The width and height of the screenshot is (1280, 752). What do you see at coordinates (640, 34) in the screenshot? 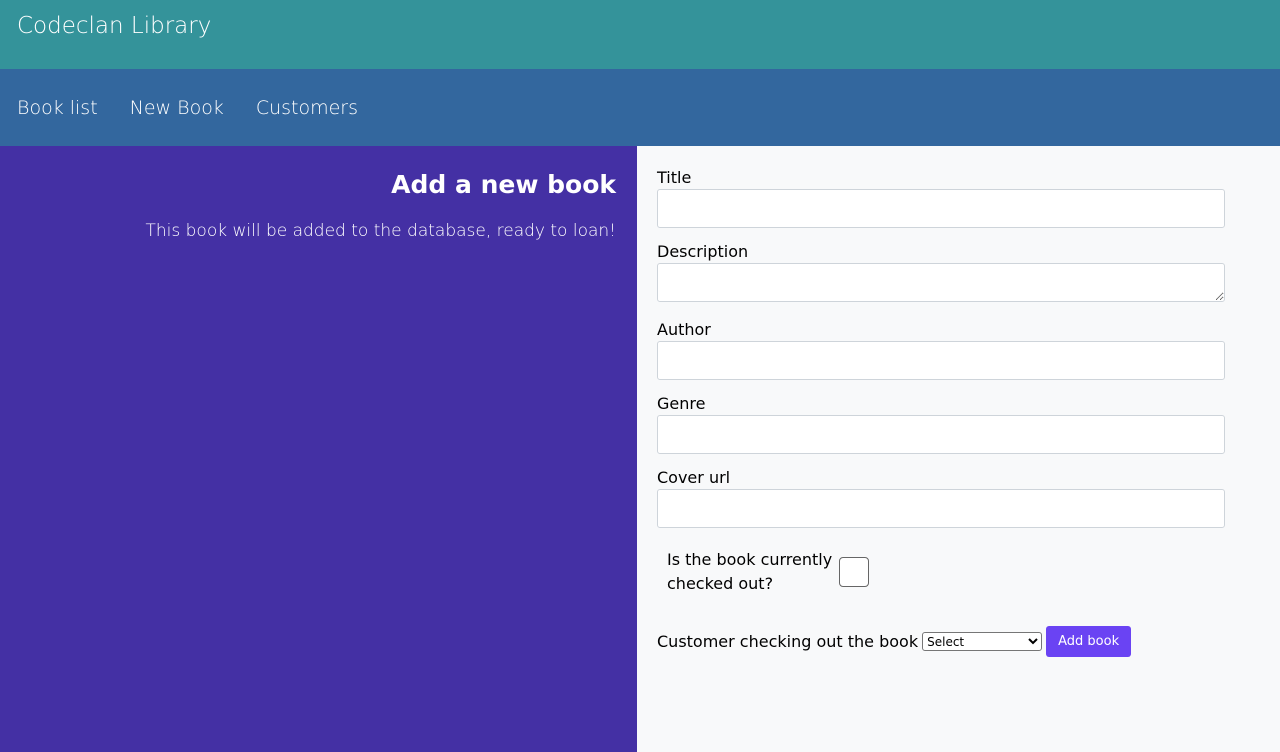
I see `app-header: Codeclan Library` at bounding box center [640, 34].